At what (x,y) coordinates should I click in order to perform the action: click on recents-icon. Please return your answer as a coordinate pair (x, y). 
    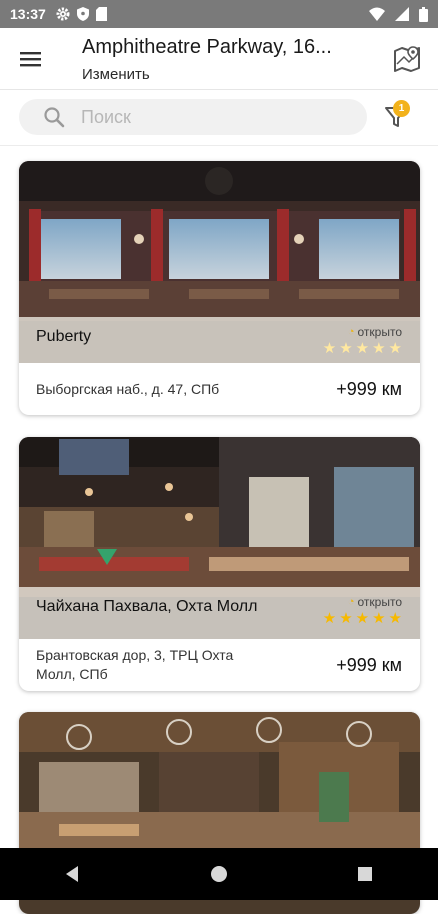
    Looking at the image, I should click on (365, 874).